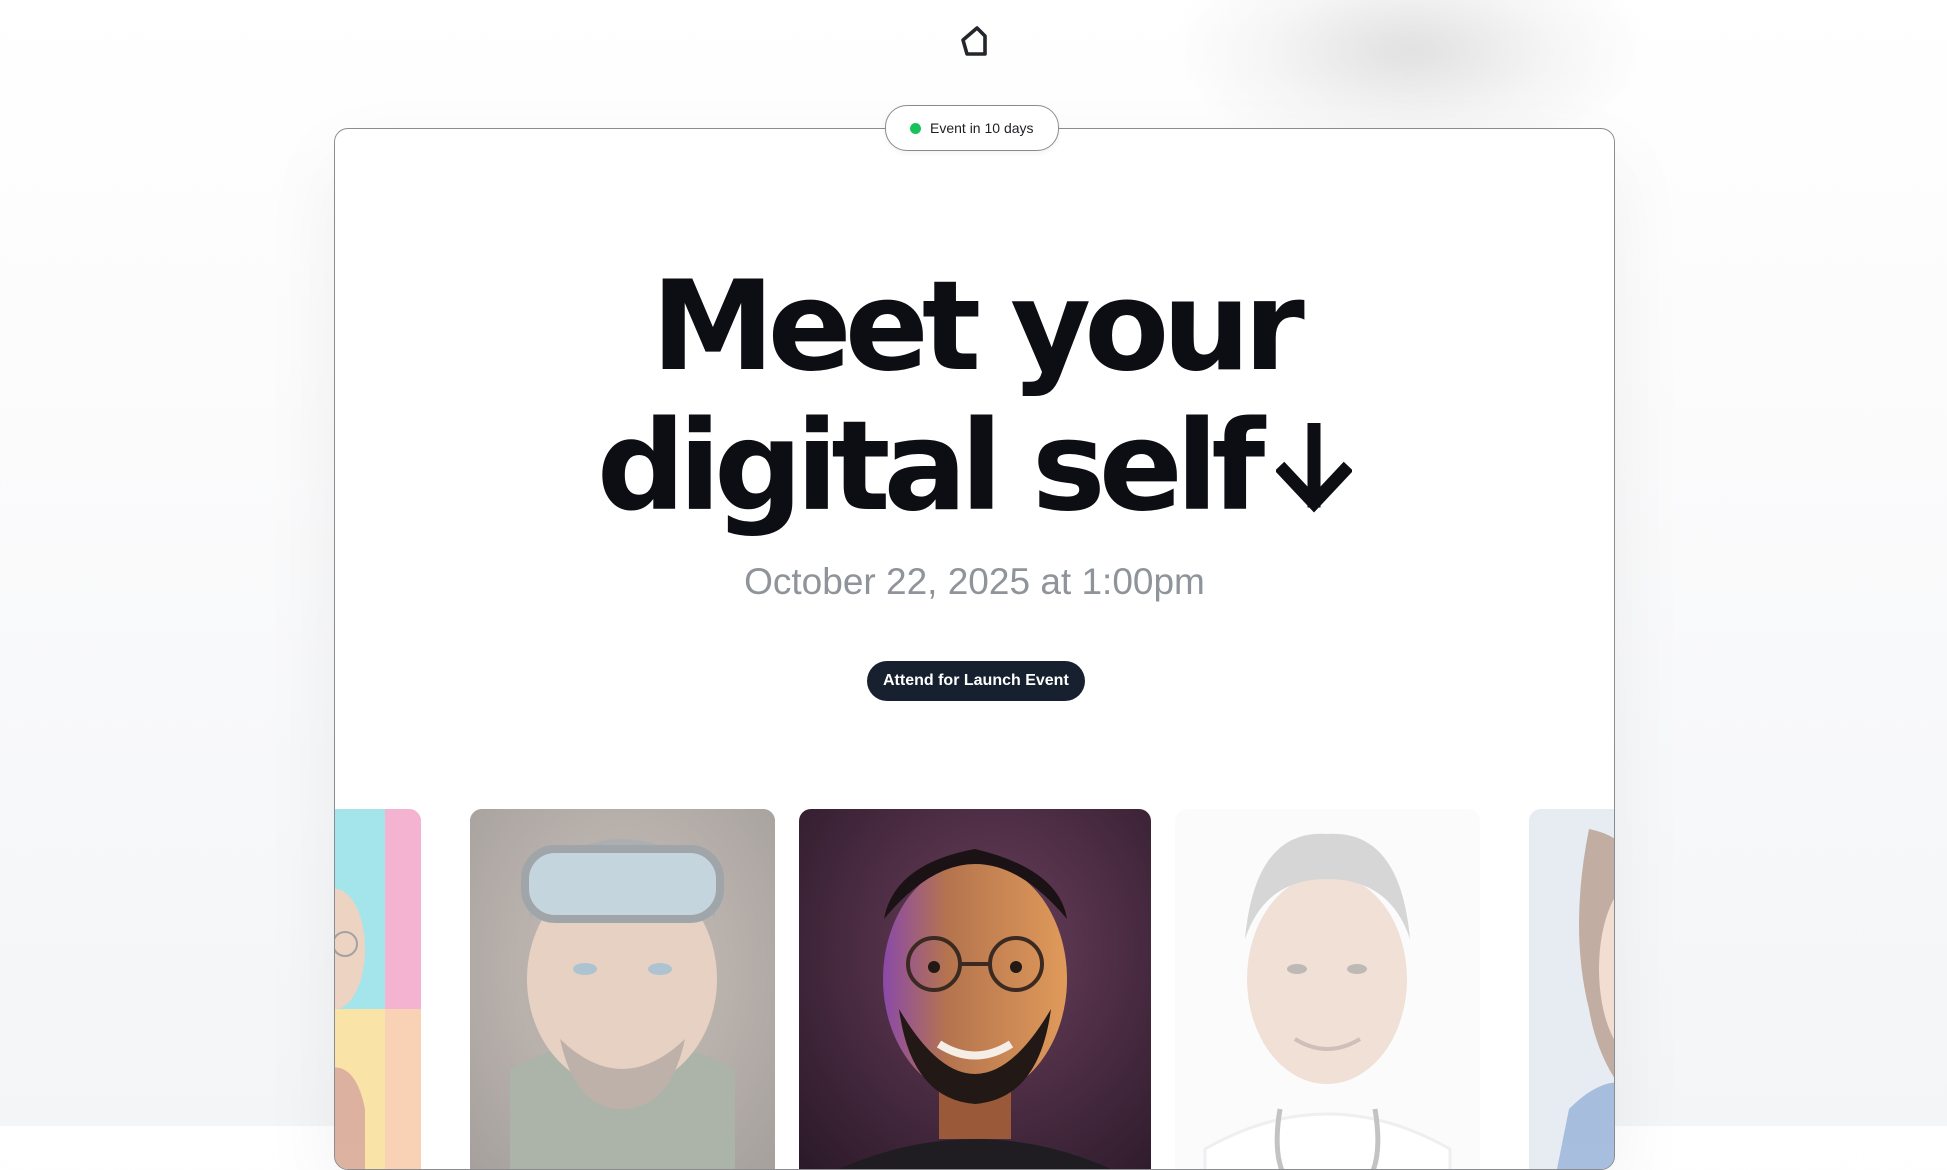 The height and width of the screenshot is (1170, 1947). I want to click on portrait-doctor-gray-hair, so click(1327, 989).